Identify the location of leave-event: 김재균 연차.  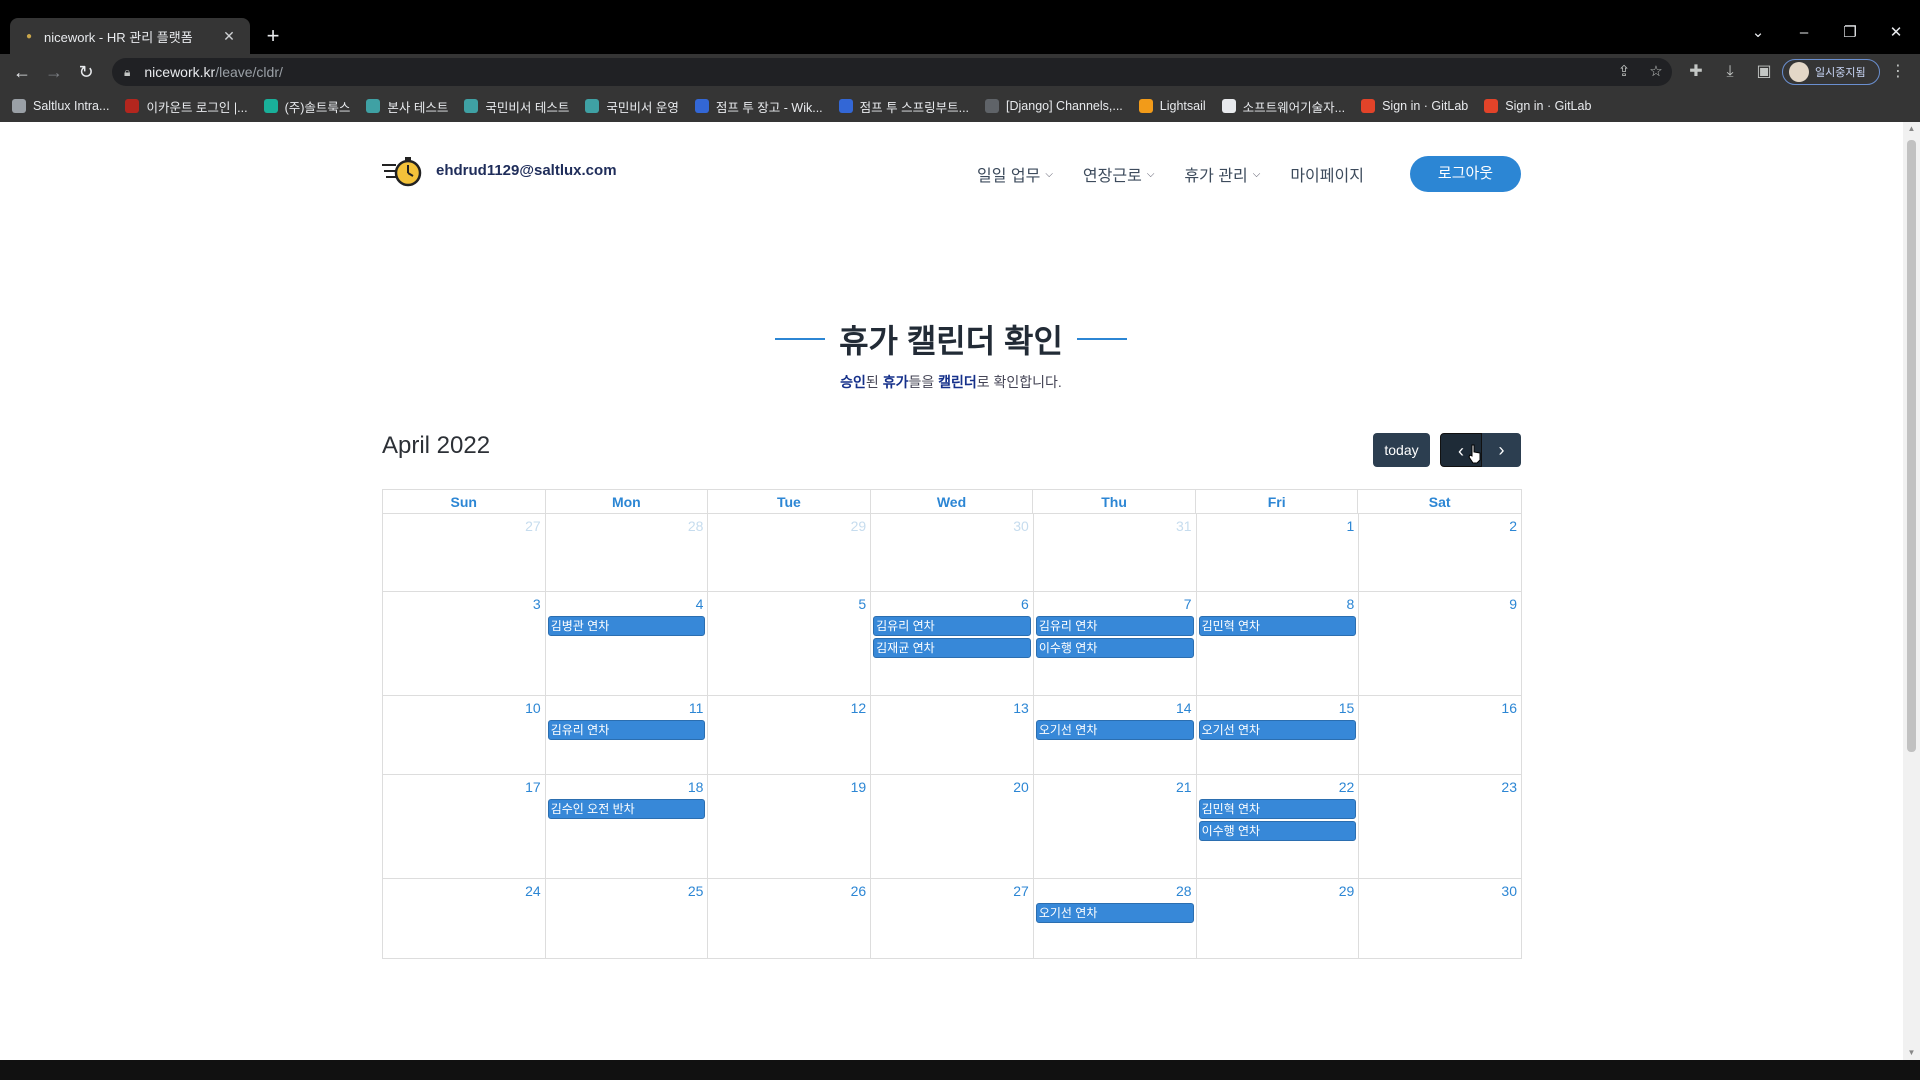
(952, 648).